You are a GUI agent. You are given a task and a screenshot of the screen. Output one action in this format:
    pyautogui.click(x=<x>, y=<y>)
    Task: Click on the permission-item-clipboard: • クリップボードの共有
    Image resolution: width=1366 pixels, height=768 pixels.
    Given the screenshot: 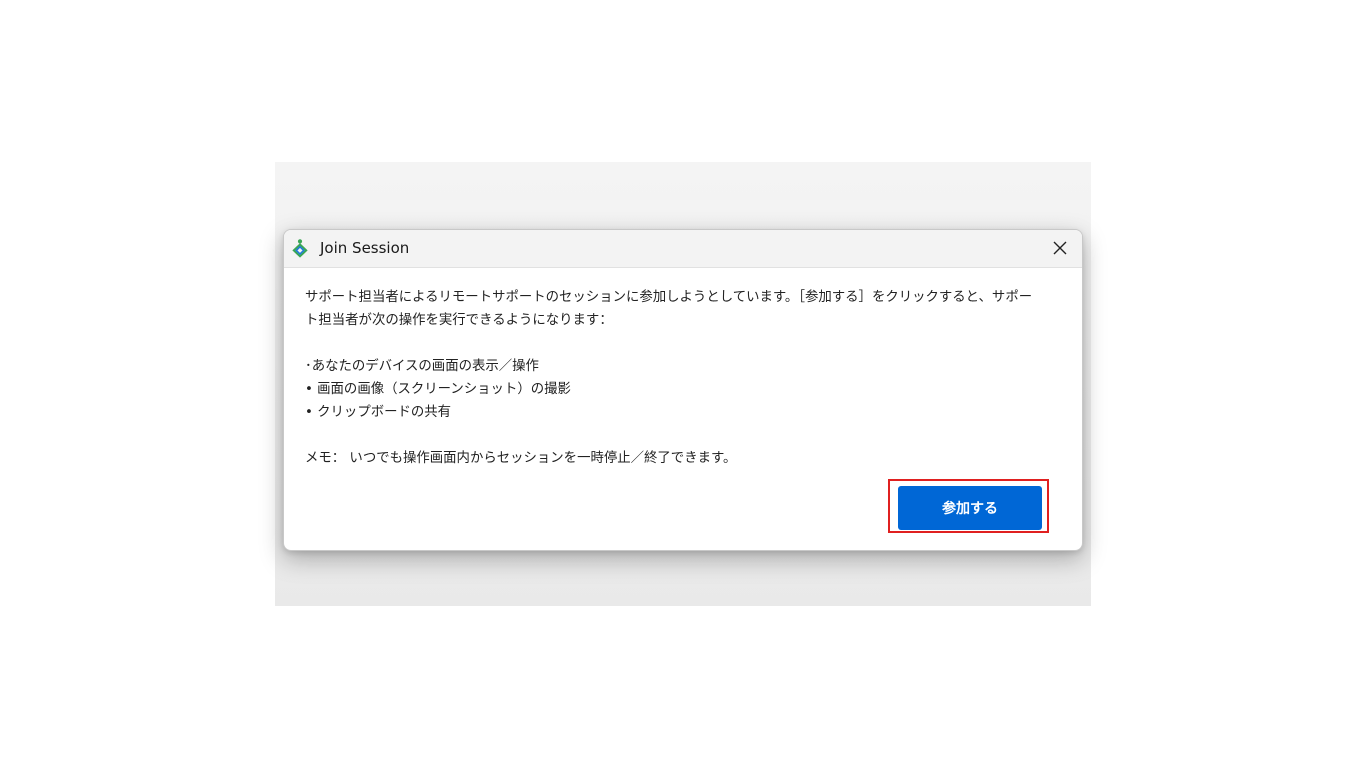 What is the action you would take?
    pyautogui.click(x=378, y=412)
    